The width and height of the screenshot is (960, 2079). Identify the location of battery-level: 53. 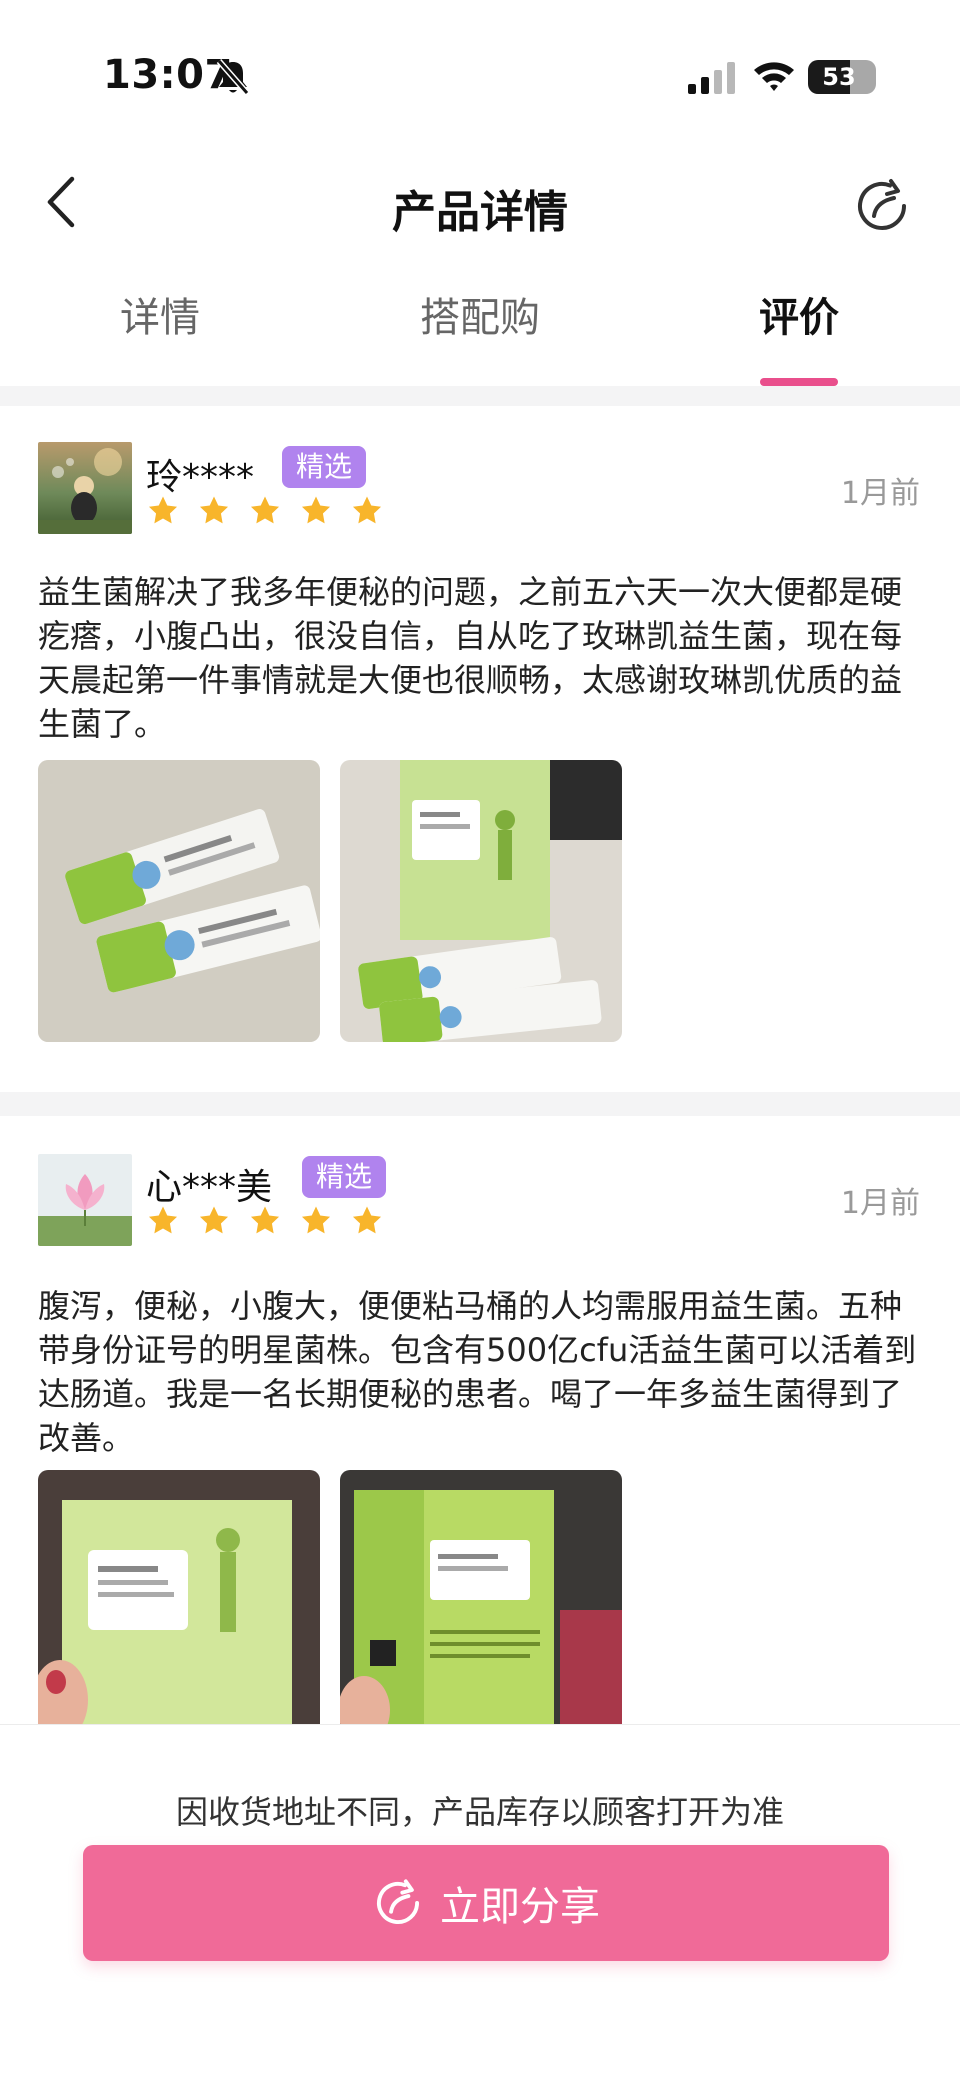
(839, 77).